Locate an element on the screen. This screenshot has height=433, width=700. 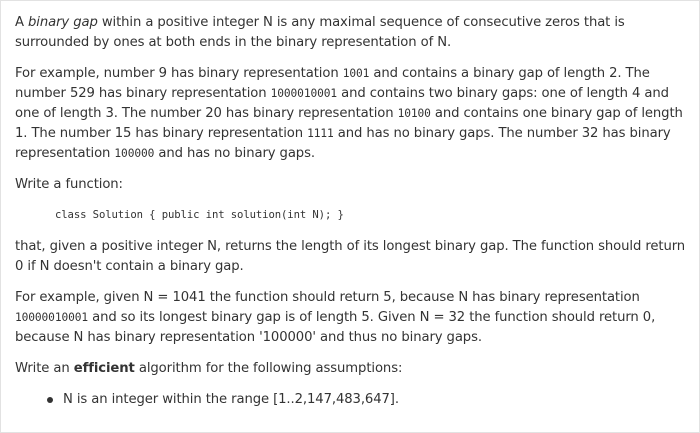
code-10100: 10100 is located at coordinates (414, 113).